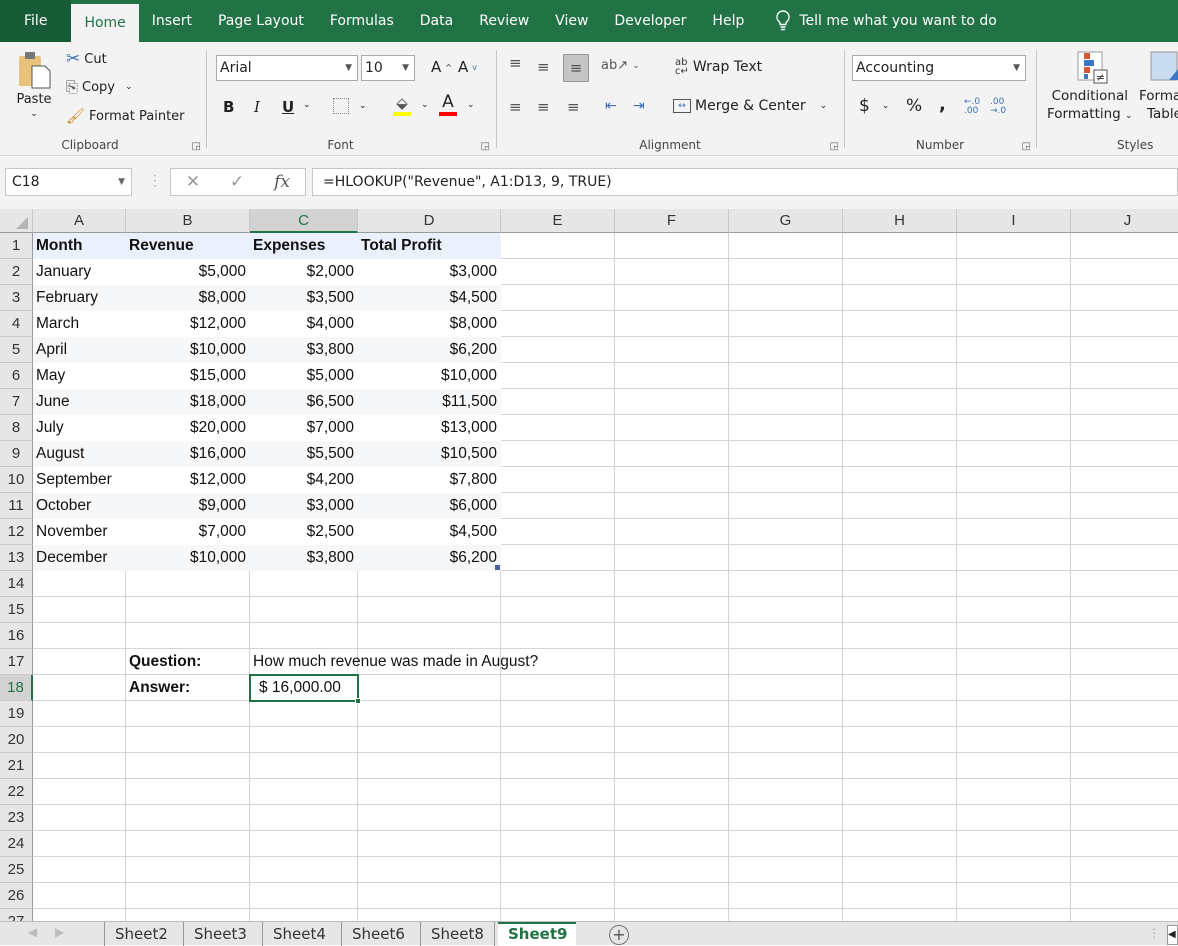  Describe the element at coordinates (429, 506) in the screenshot. I see `table-cell: $6,000` at that location.